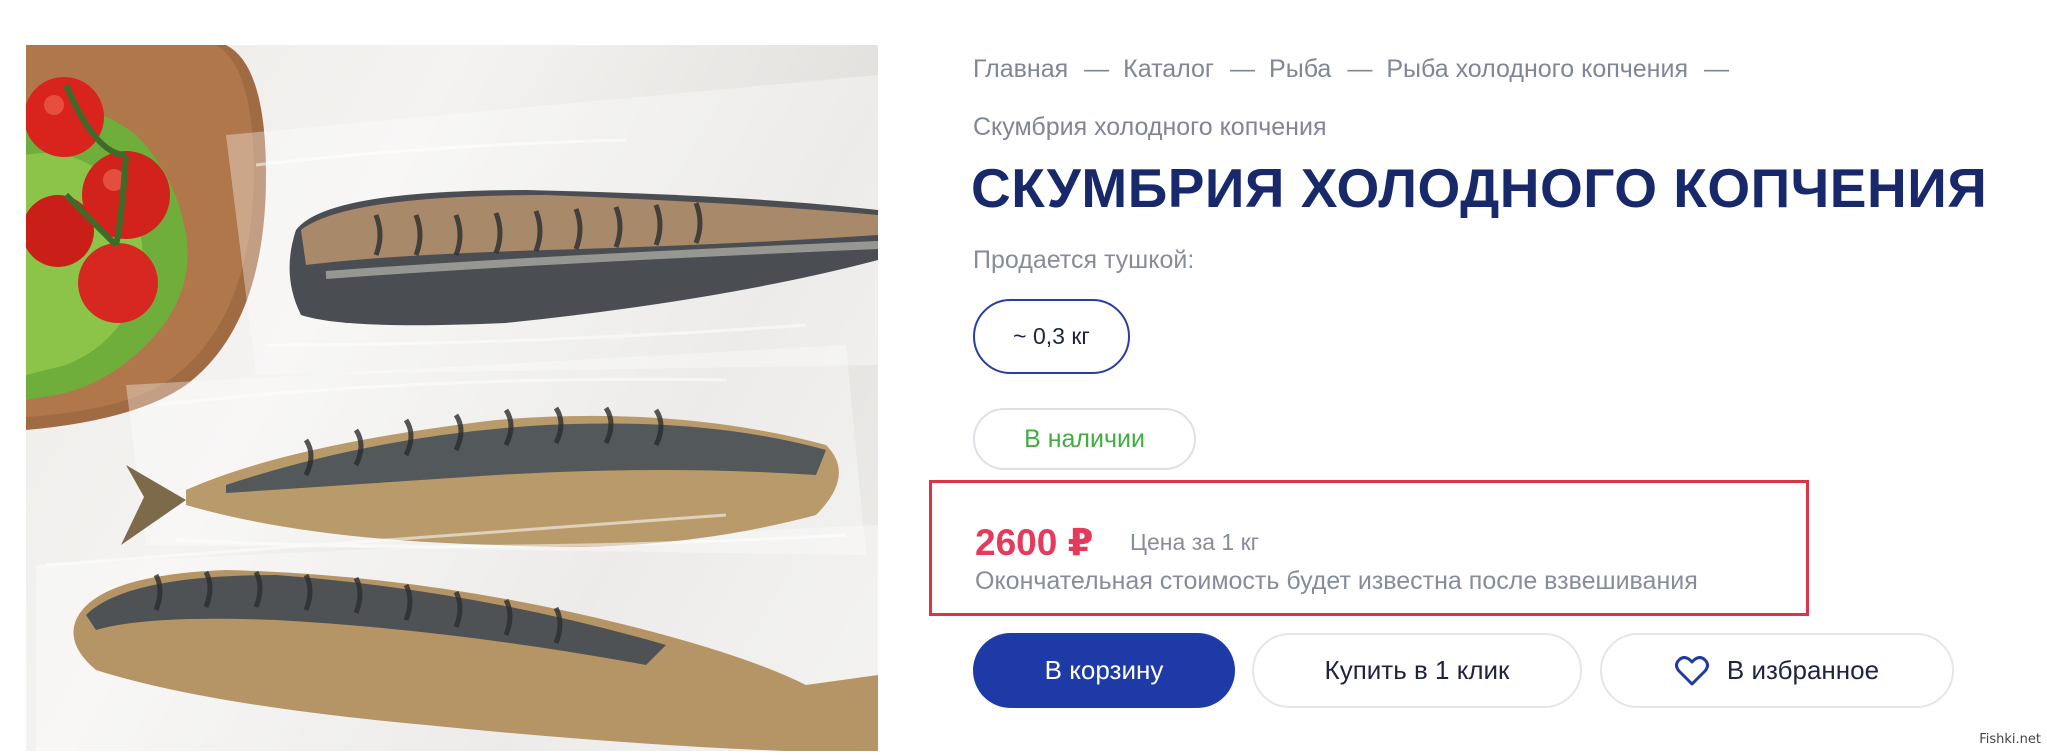 The image size is (2047, 755). What do you see at coordinates (1803, 670) in the screenshot?
I see `add-to-favorites-label: В избранное` at bounding box center [1803, 670].